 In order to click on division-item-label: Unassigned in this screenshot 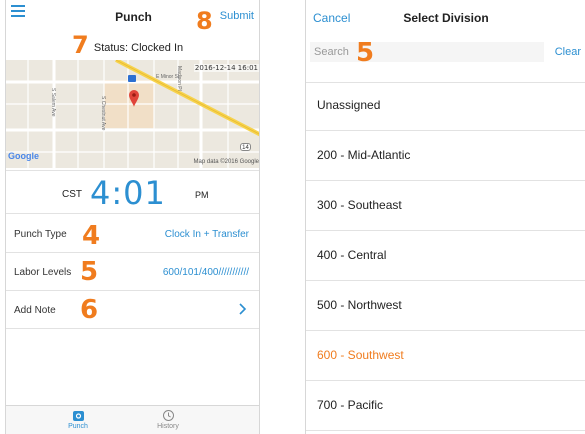, I will do `click(349, 105)`.